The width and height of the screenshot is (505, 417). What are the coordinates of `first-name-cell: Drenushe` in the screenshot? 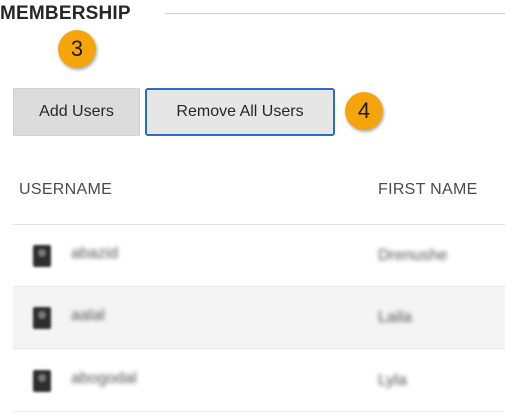 It's located at (413, 255).